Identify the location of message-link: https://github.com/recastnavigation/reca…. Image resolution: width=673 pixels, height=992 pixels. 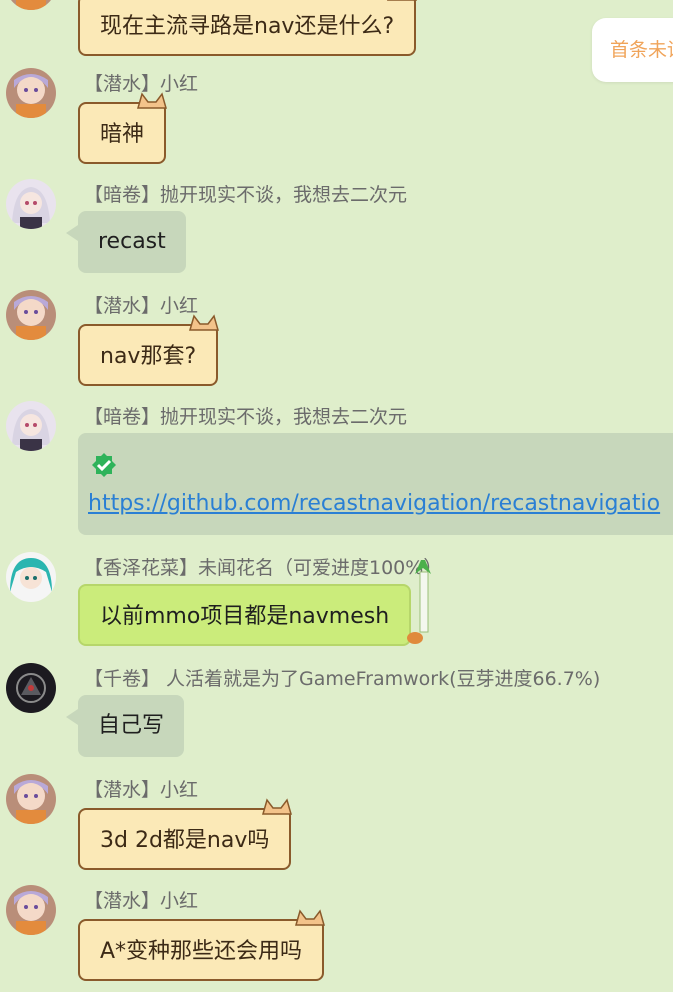
(374, 503).